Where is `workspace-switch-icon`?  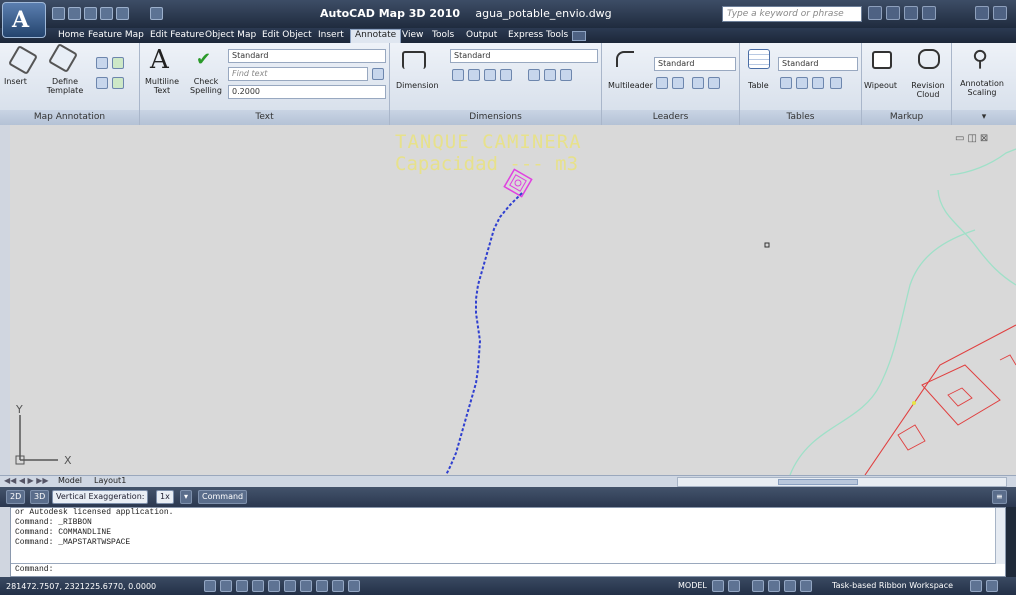 workspace-switch-icon is located at coordinates (156, 13).